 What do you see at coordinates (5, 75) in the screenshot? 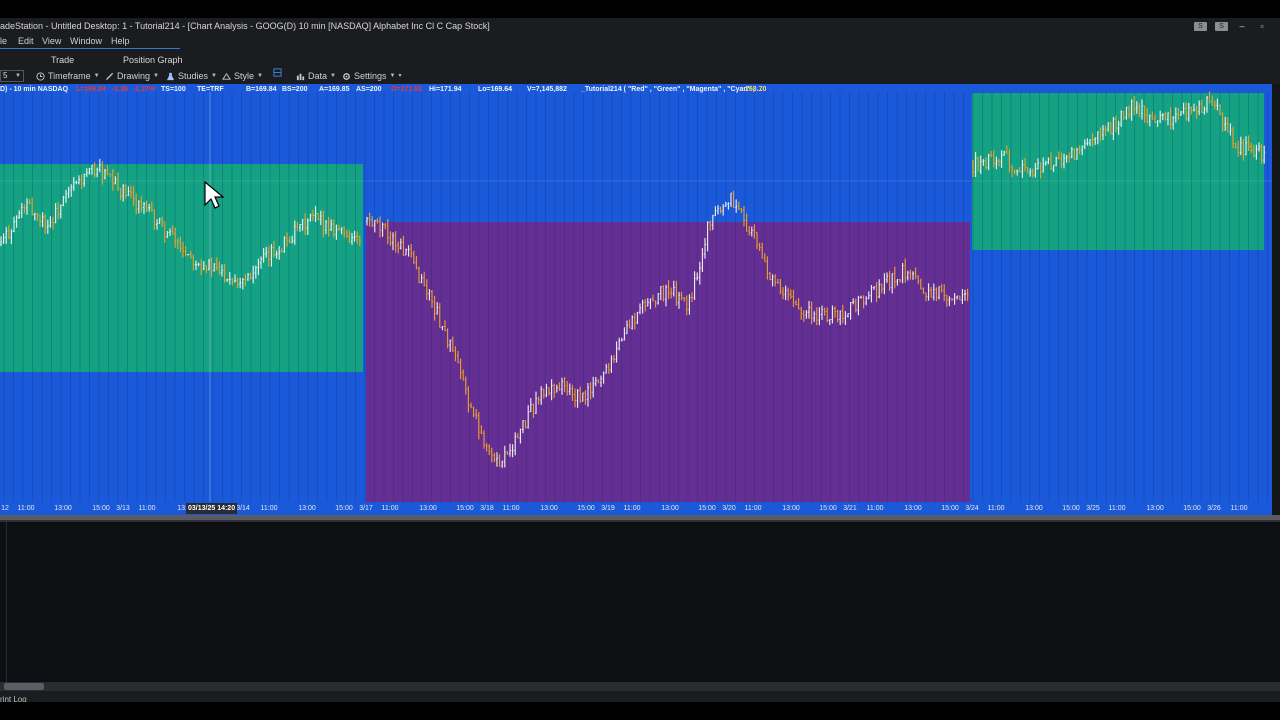
I see `symbol-interval-value: 5` at bounding box center [5, 75].